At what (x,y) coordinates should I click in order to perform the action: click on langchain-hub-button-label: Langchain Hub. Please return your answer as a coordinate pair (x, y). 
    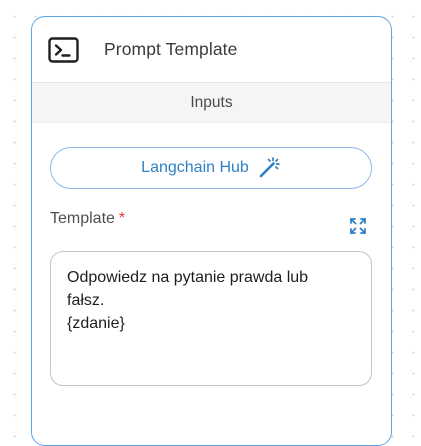
    Looking at the image, I should click on (195, 167).